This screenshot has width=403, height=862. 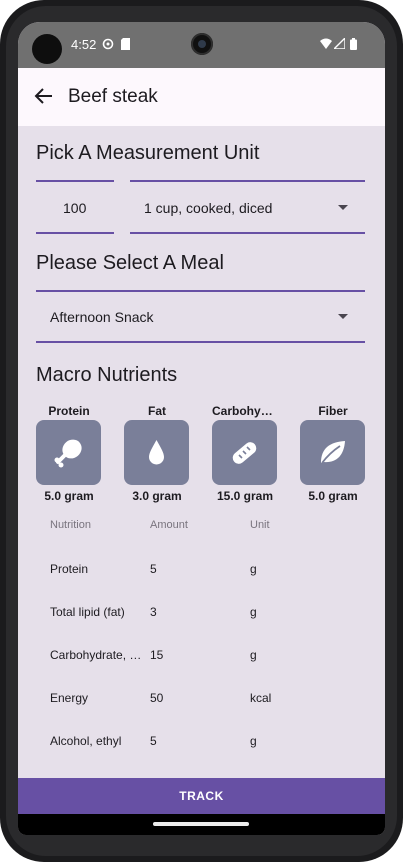 I want to click on leaf-icon, so click(x=333, y=452).